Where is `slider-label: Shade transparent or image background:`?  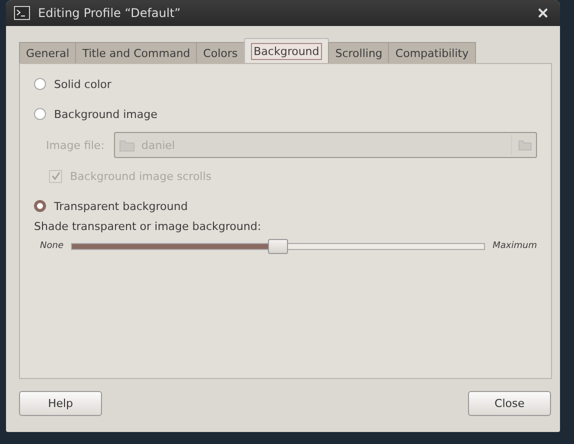
slider-label: Shade transparent or image background: is located at coordinates (148, 226).